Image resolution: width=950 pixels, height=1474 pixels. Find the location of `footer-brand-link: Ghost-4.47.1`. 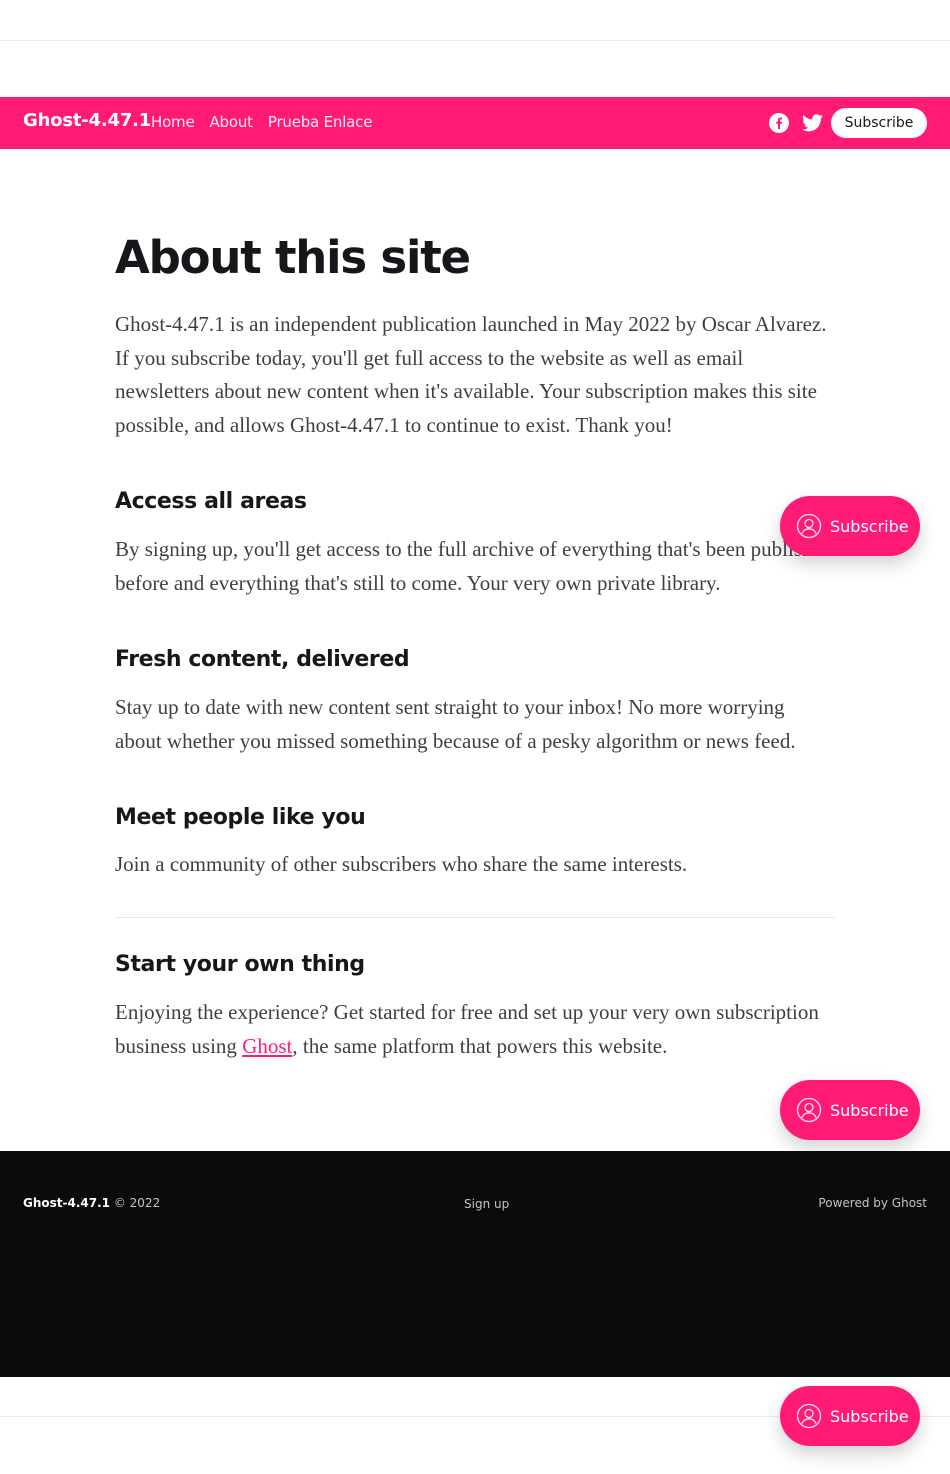

footer-brand-link: Ghost-4.47.1 is located at coordinates (66, 1203).